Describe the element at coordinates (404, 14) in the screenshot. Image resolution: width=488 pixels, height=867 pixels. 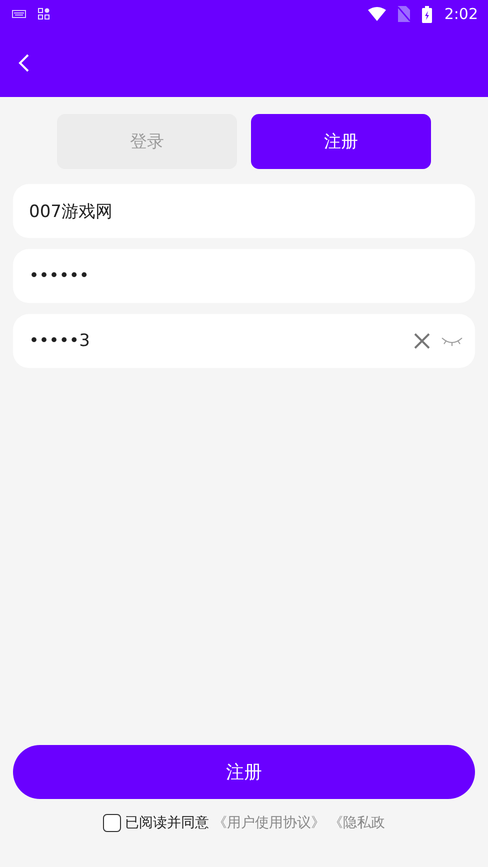
I see `no-sim-icon` at that location.